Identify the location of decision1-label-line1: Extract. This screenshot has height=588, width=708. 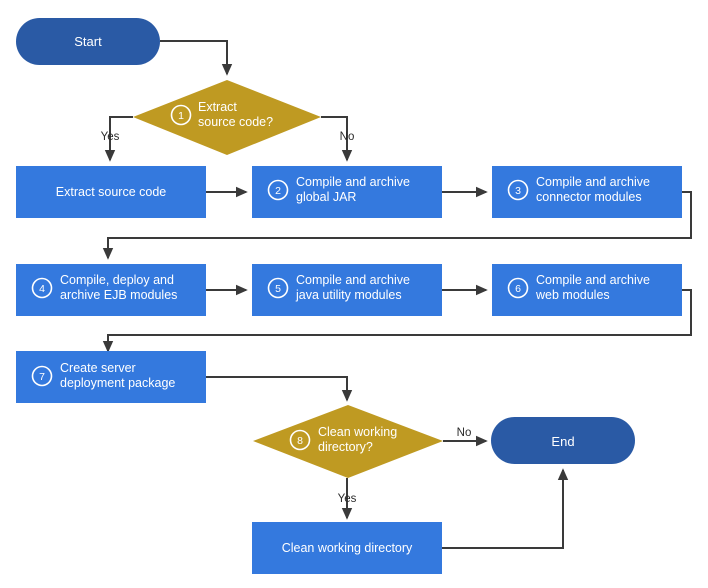
(217, 107).